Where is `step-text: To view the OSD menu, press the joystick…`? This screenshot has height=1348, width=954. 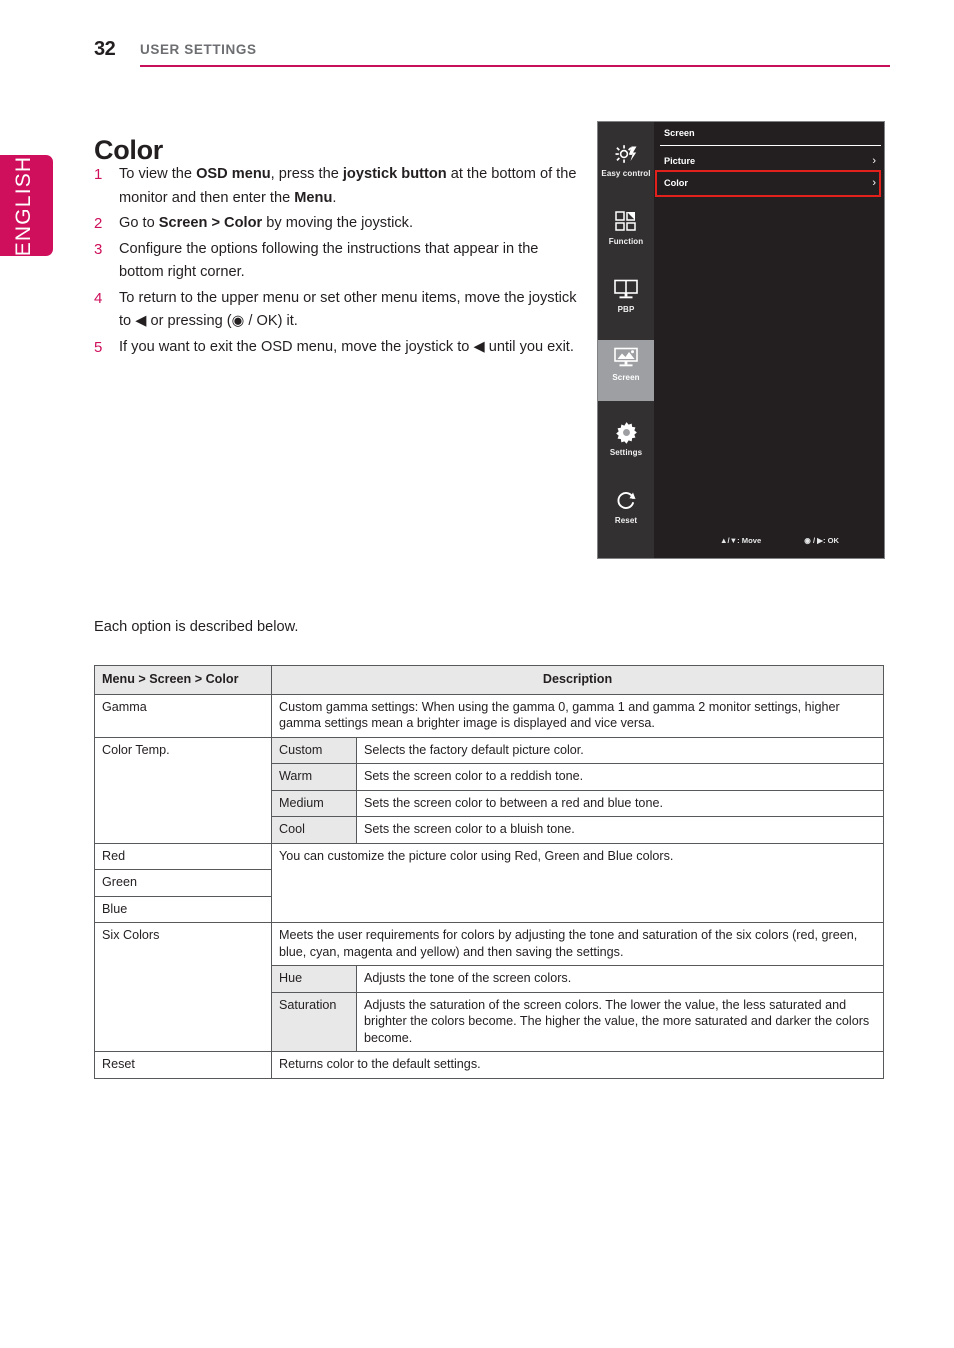 step-text: To view the OSD menu, press the joystick… is located at coordinates (348, 186).